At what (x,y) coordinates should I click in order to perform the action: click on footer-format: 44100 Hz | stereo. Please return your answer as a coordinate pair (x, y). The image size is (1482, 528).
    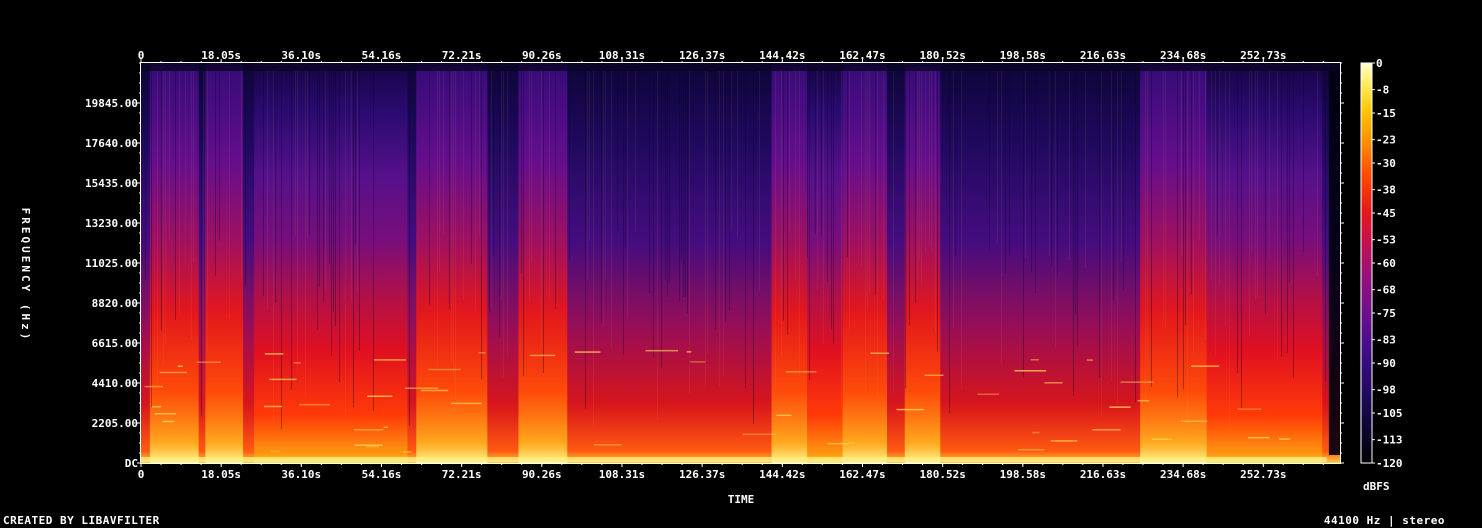
    Looking at the image, I should click on (1384, 520).